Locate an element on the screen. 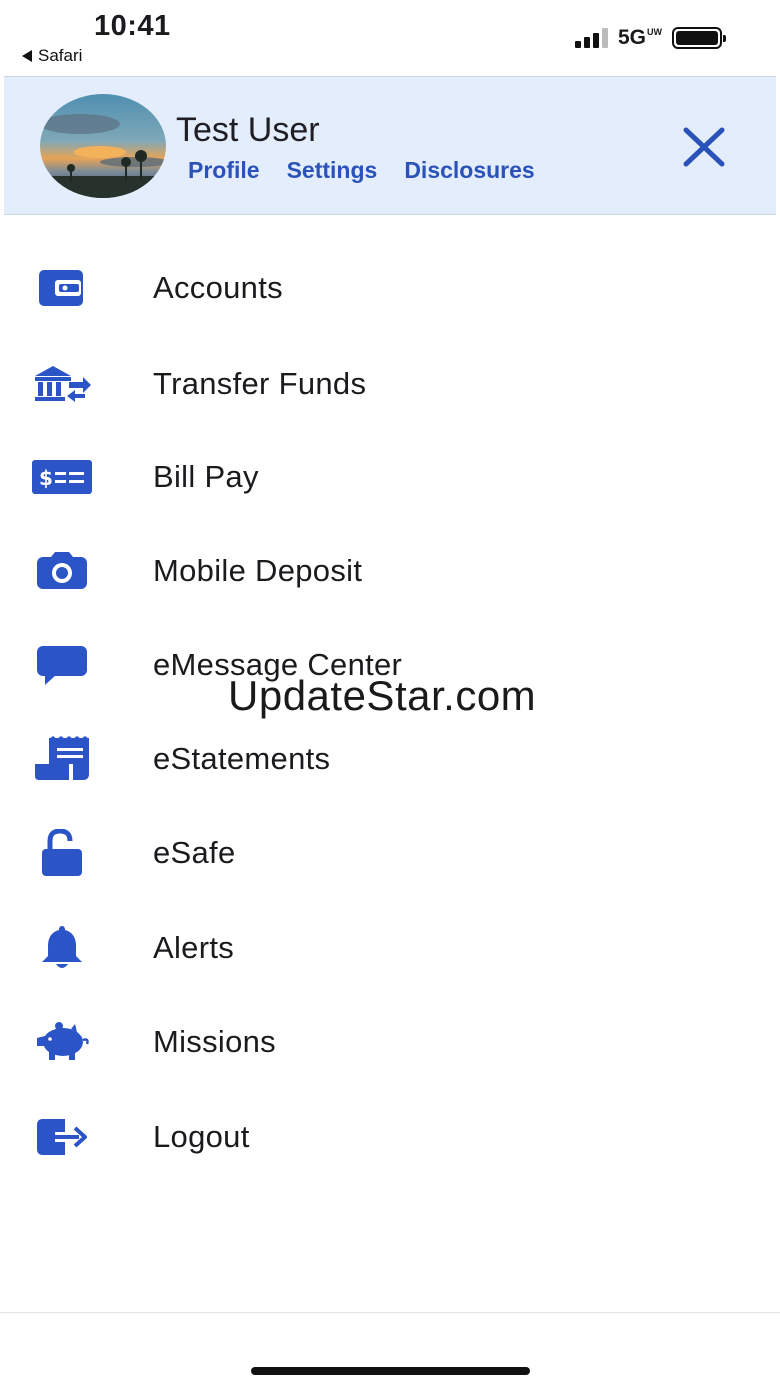 The width and height of the screenshot is (780, 1387). disclosures-link: Disclosures is located at coordinates (469, 170).